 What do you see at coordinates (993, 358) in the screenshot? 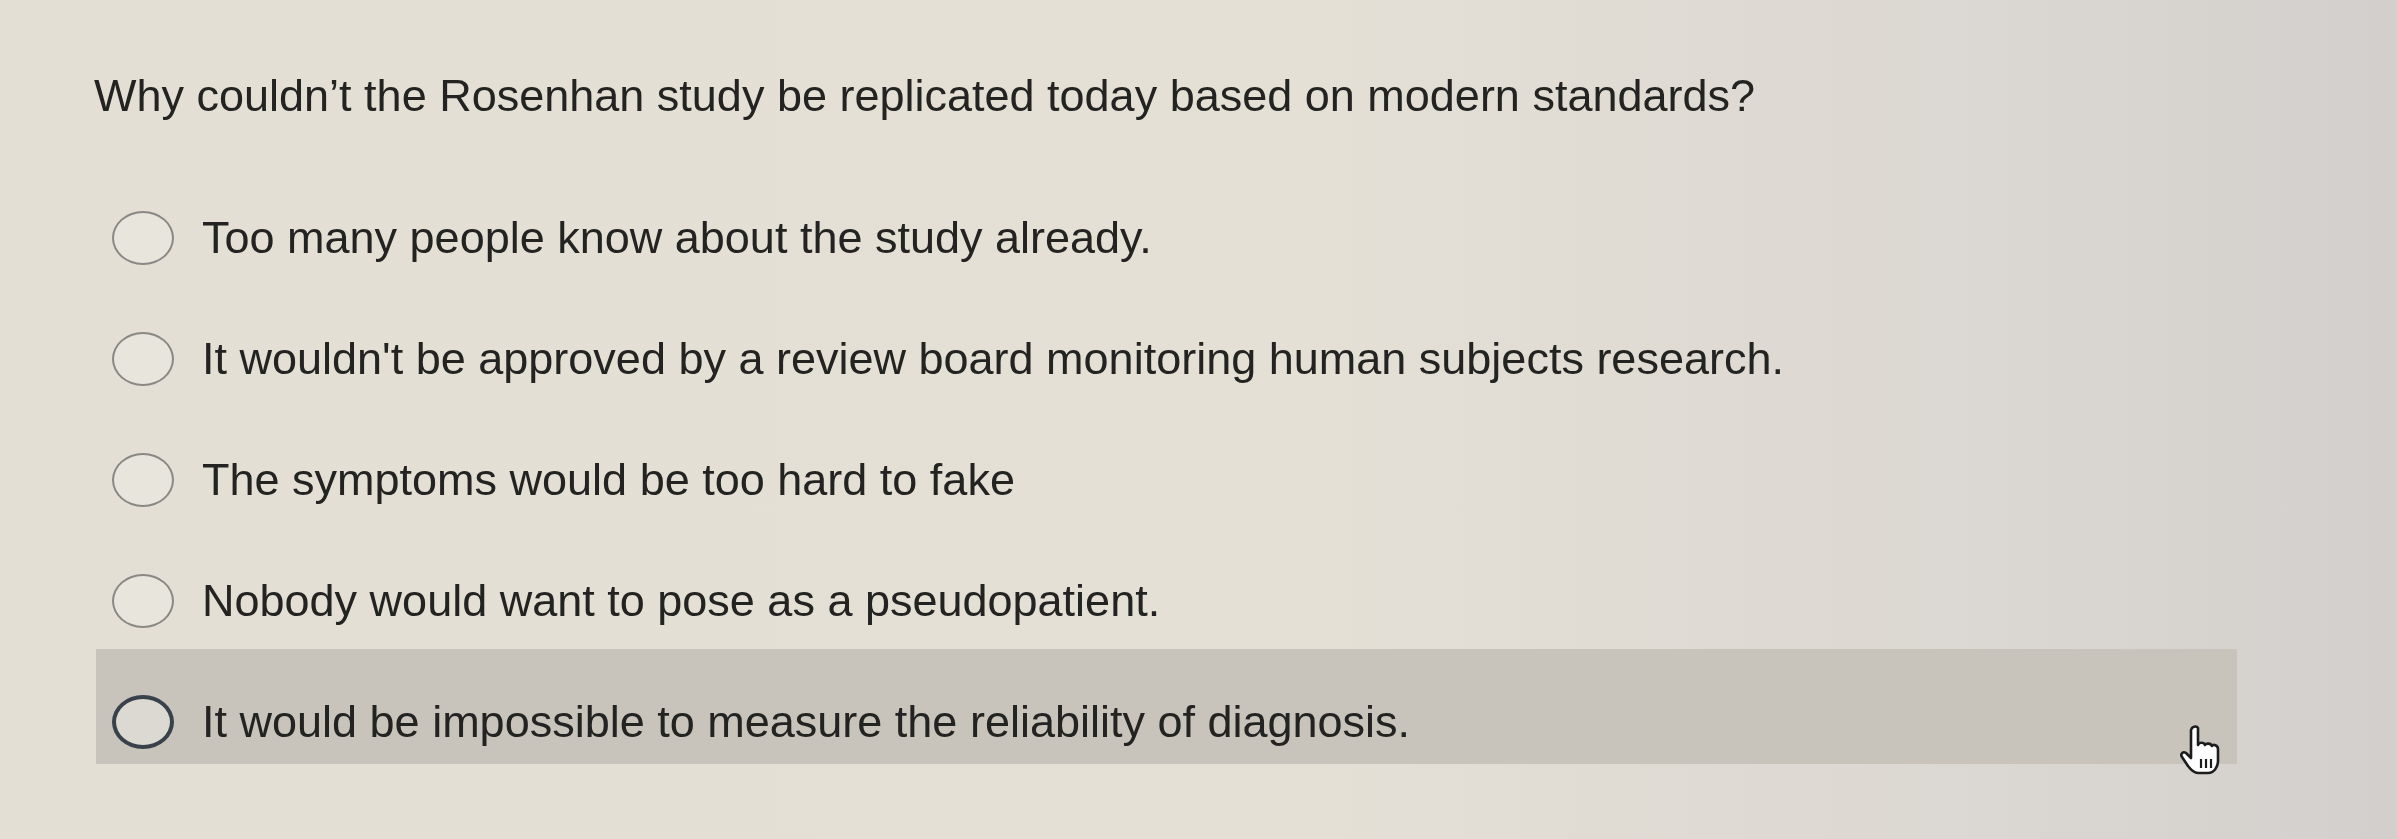
I see `option-label: It wouldn't be approved by a review board monitoring human subjects research.` at bounding box center [993, 358].